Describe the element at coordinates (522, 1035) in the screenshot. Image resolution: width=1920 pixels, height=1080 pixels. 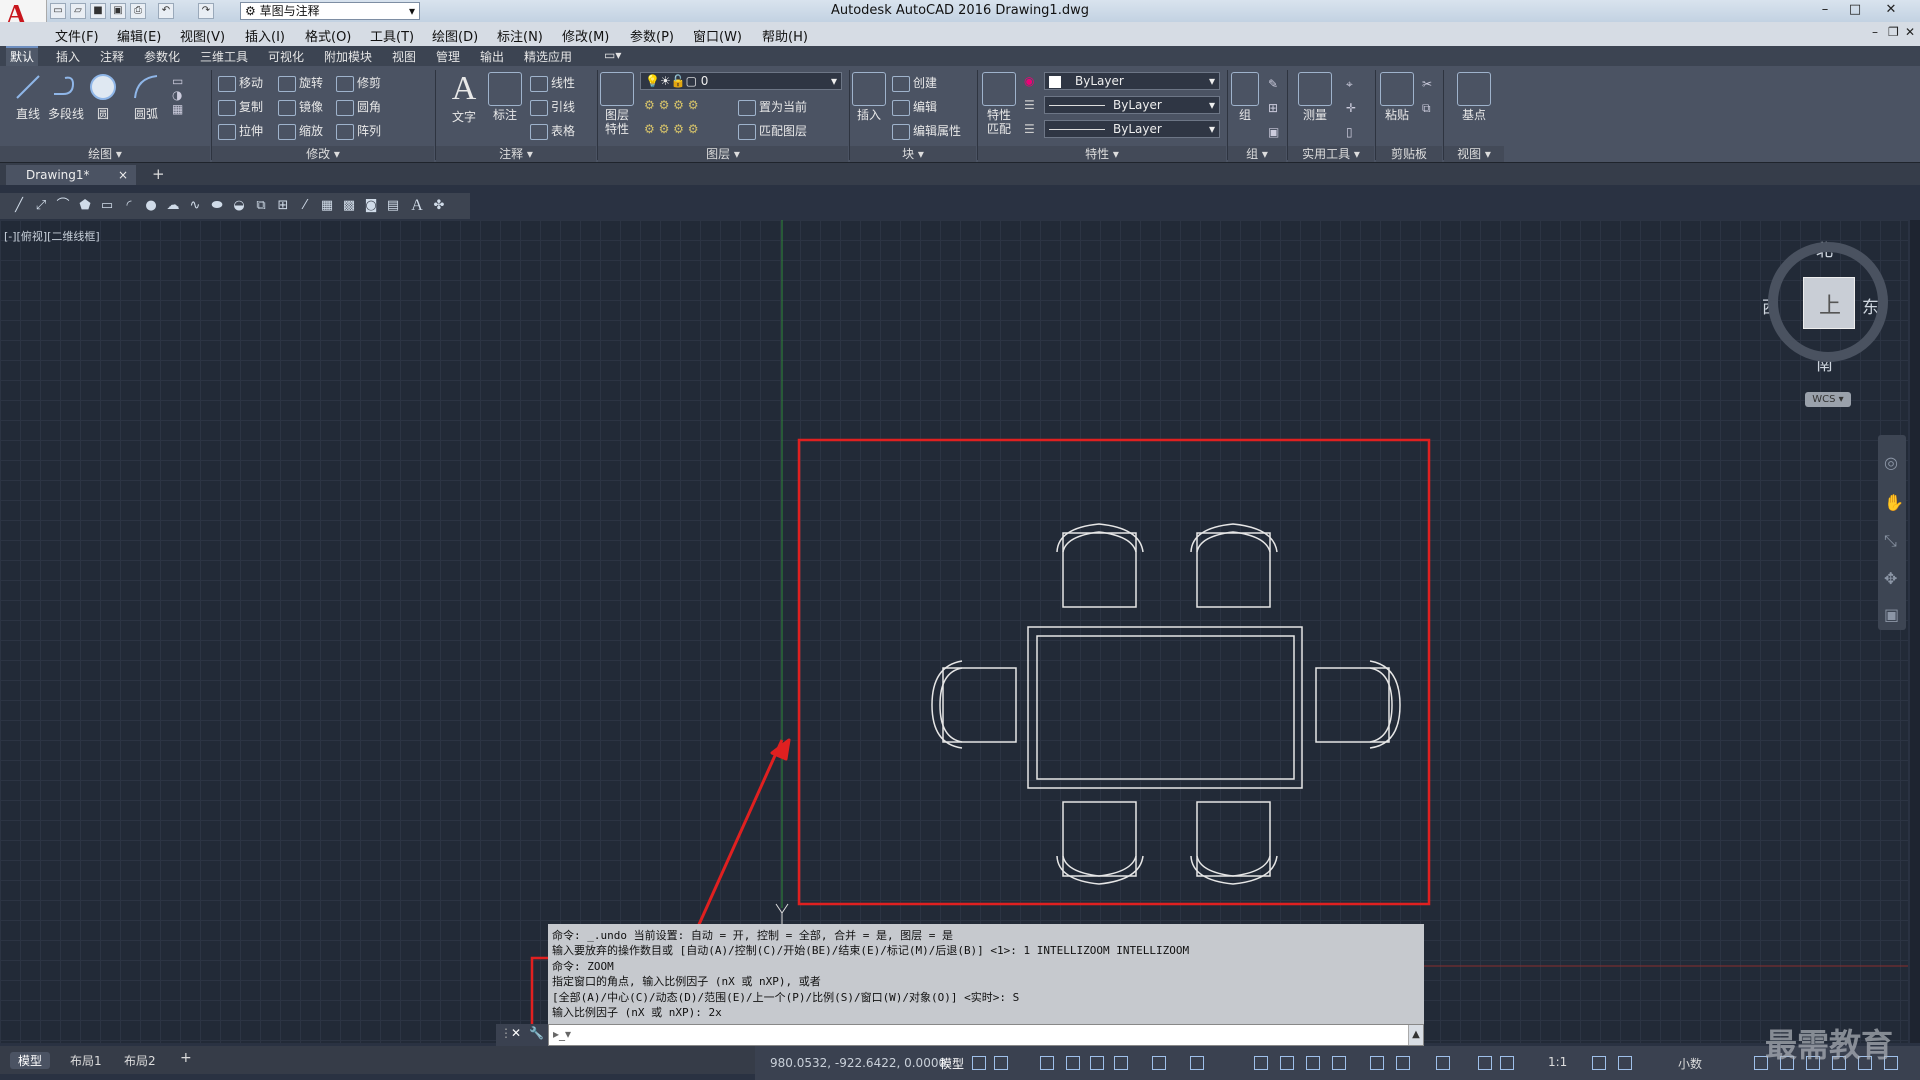
I see `command-line-grip: ⋮ ✕ 🔧` at that location.